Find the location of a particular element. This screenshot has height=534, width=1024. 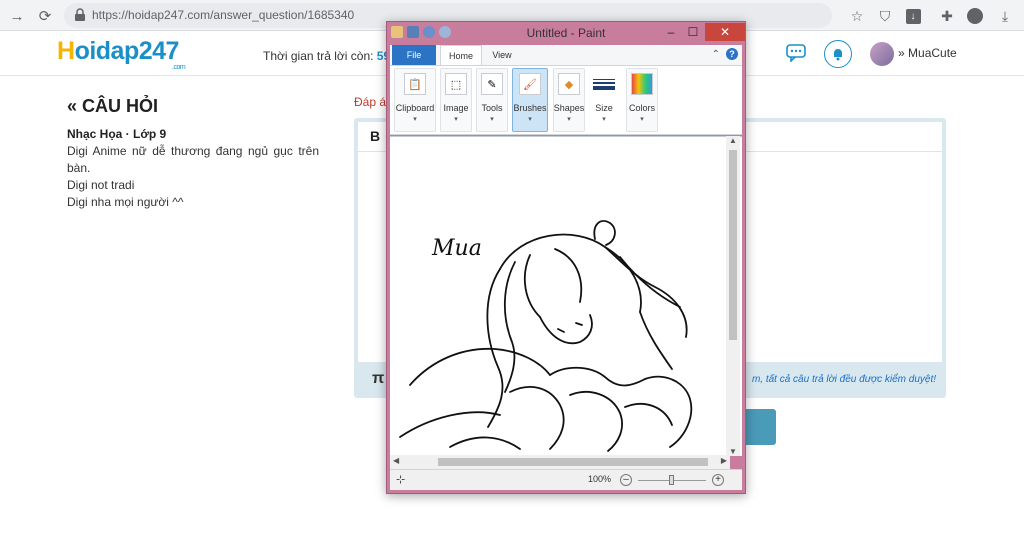

line-size-icon is located at coordinates (604, 84).